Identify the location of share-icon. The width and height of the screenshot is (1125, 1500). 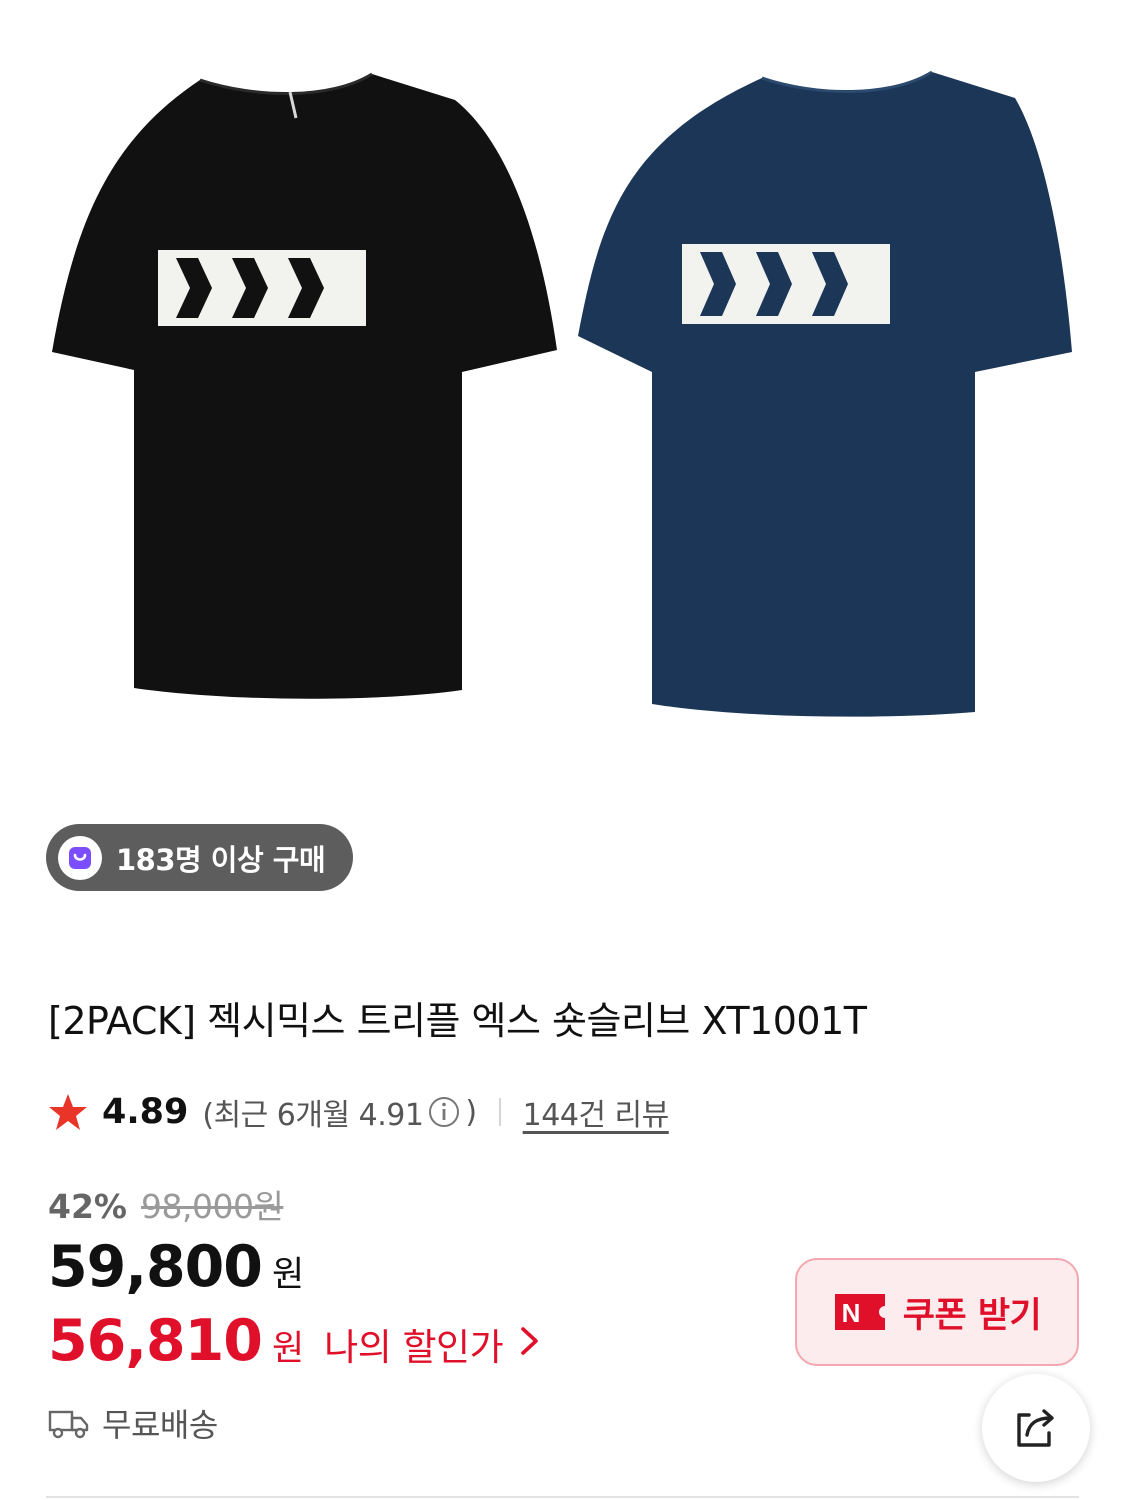
(1035, 1428).